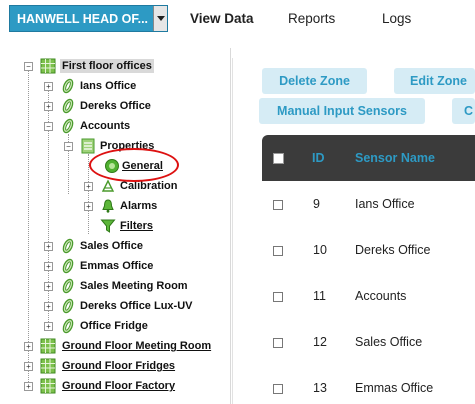  I want to click on tree-node-first-floor-offices: − First floor offices, so click(124, 67).